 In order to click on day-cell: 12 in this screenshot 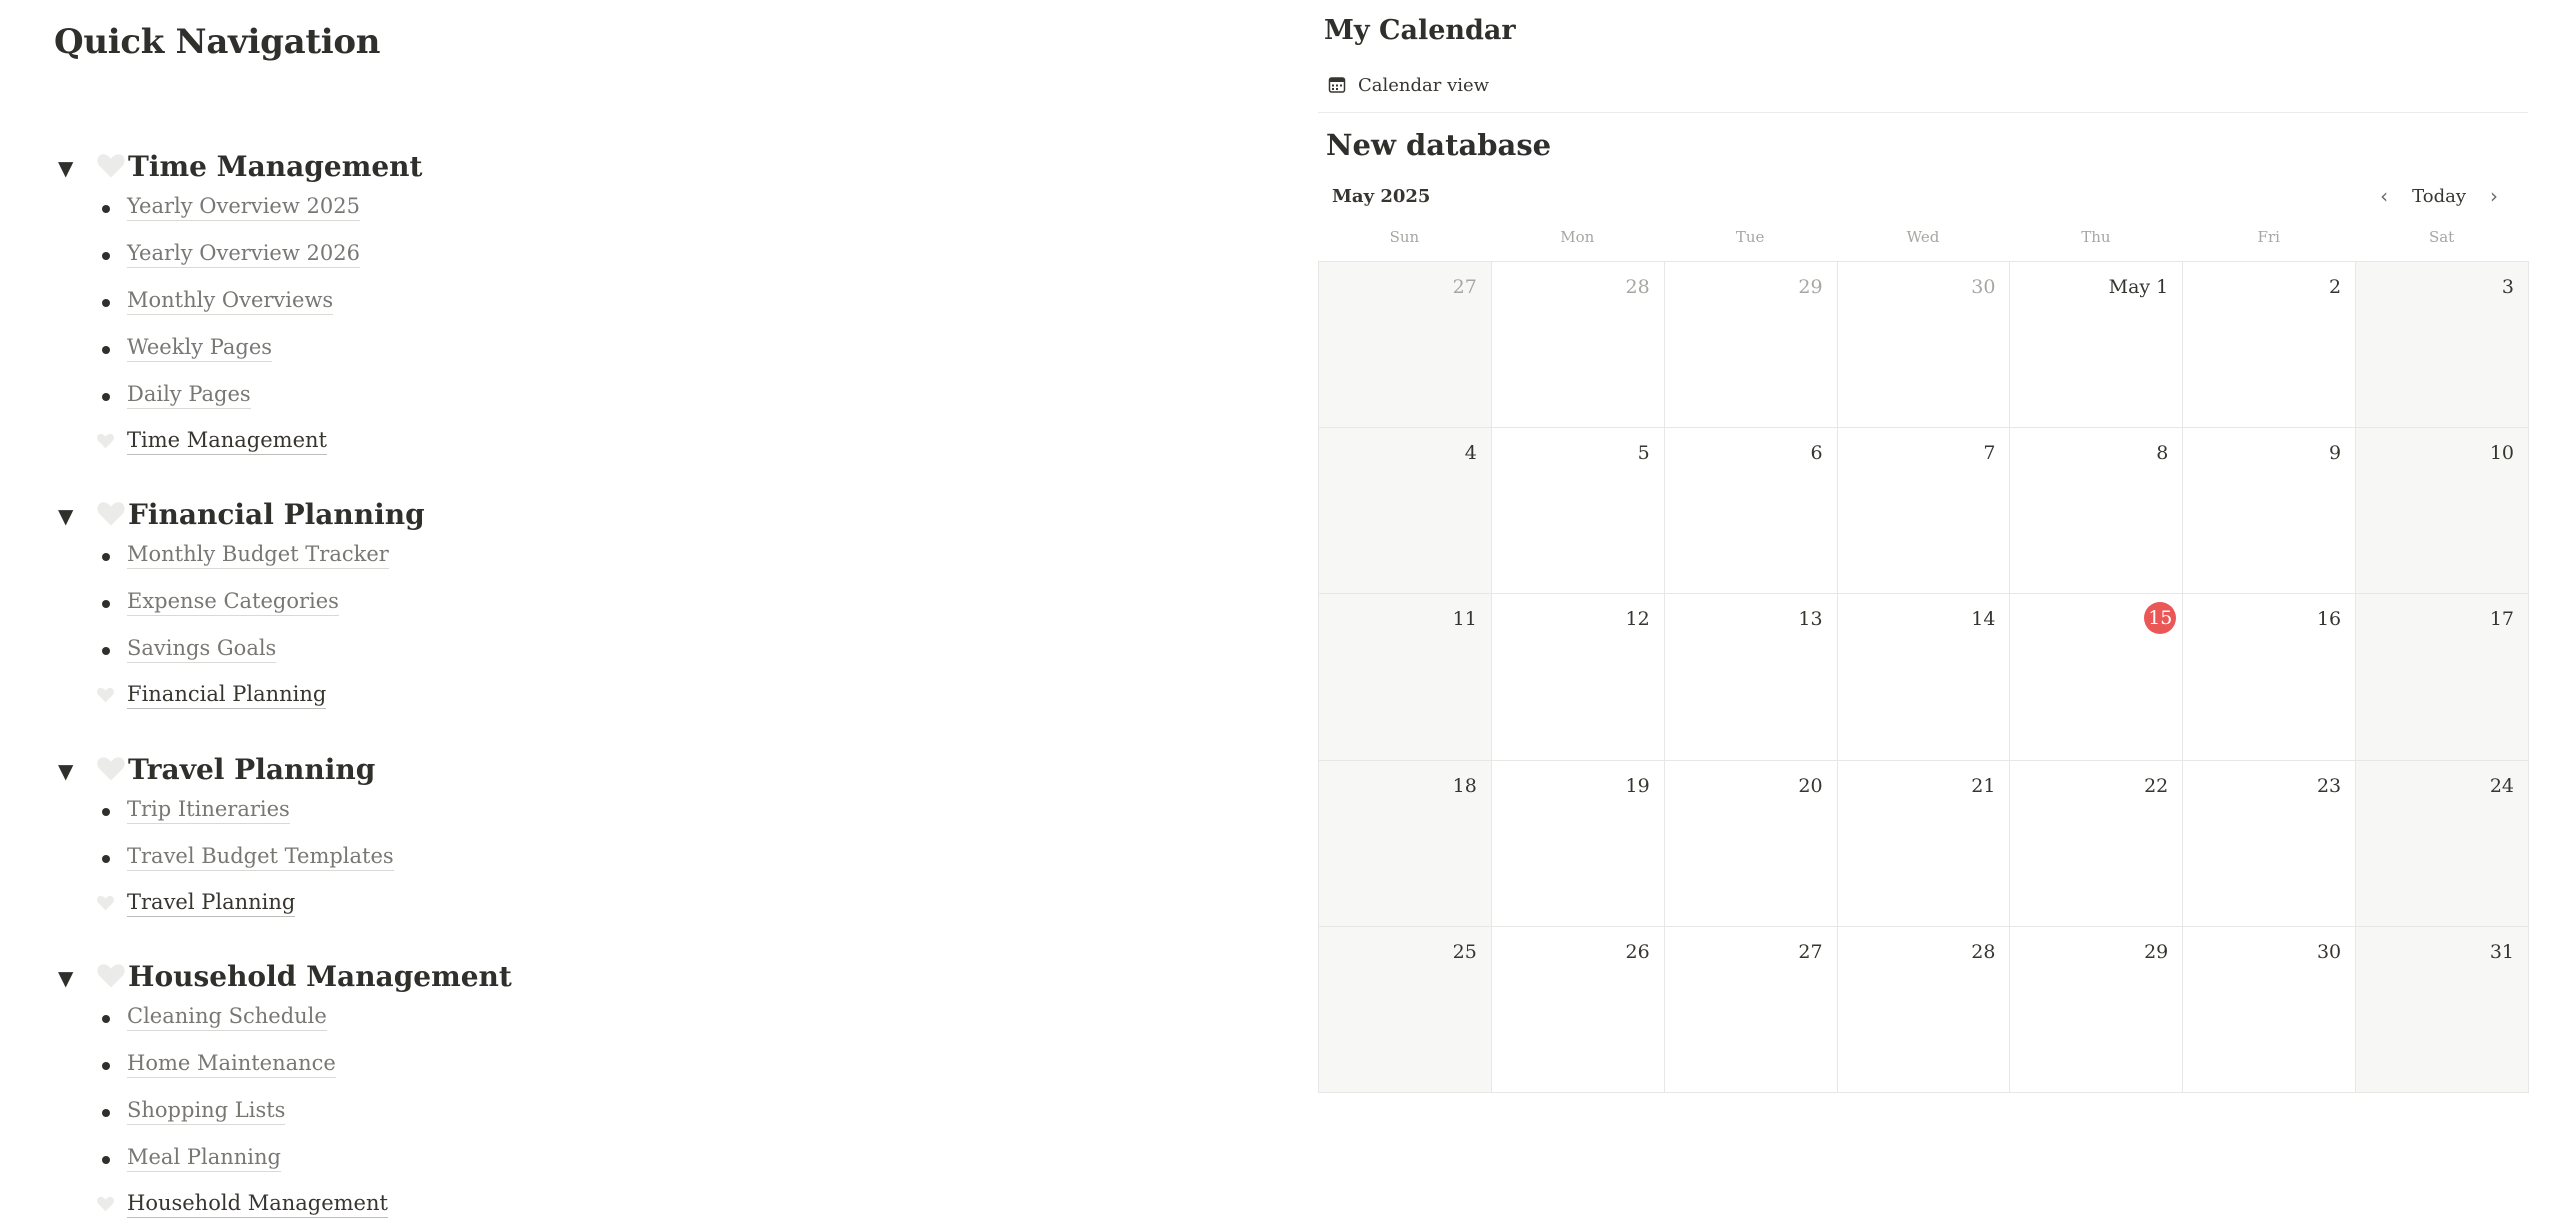, I will do `click(1578, 677)`.